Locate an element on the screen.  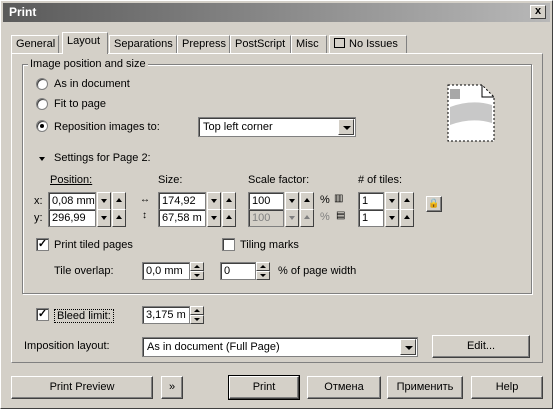
tile-overlap-field: 0,0 mm is located at coordinates (166, 271).